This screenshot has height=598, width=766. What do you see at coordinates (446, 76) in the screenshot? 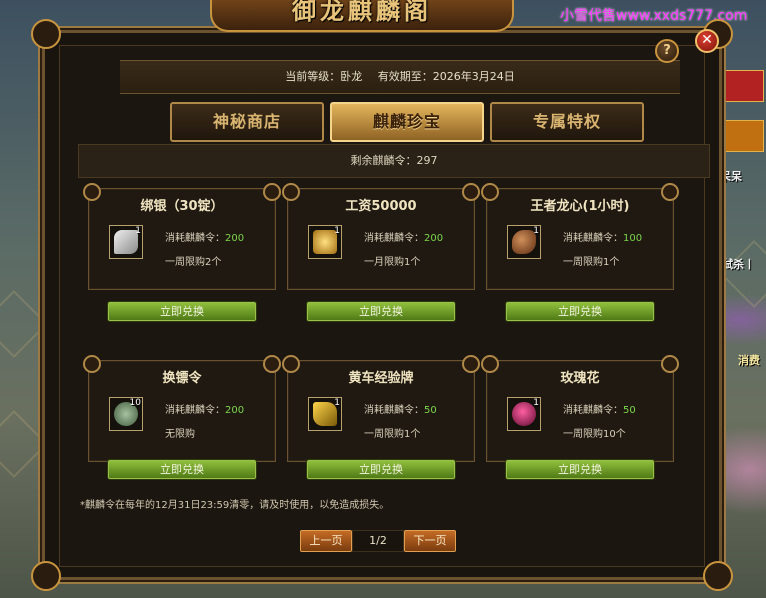
I see `valid-until-text: 有效期至：2026年3月24日` at bounding box center [446, 76].